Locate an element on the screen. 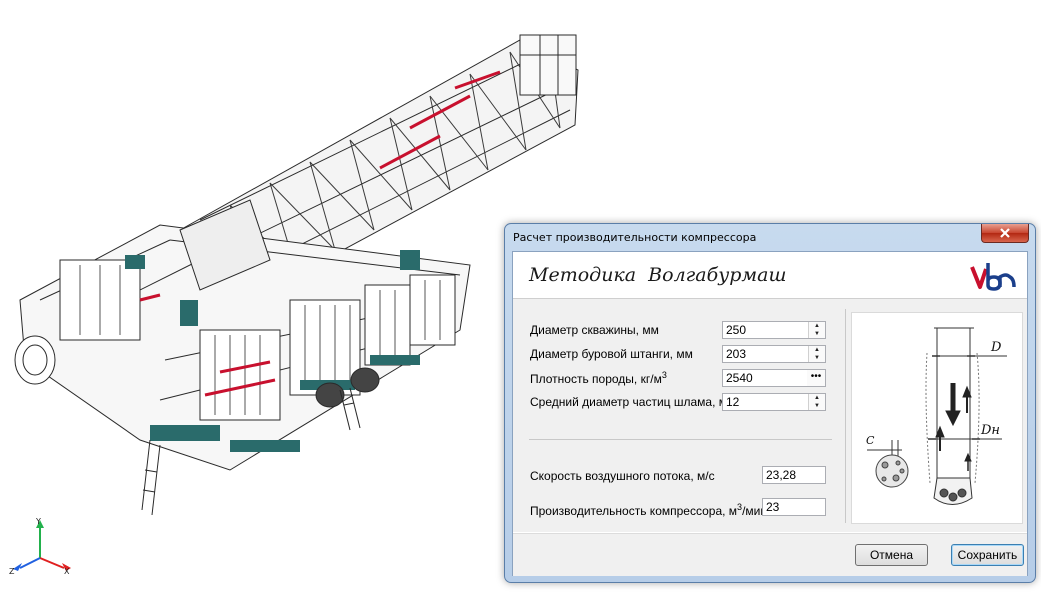 The height and width of the screenshot is (600, 1041). diagram-label-c: C is located at coordinates (870, 440).